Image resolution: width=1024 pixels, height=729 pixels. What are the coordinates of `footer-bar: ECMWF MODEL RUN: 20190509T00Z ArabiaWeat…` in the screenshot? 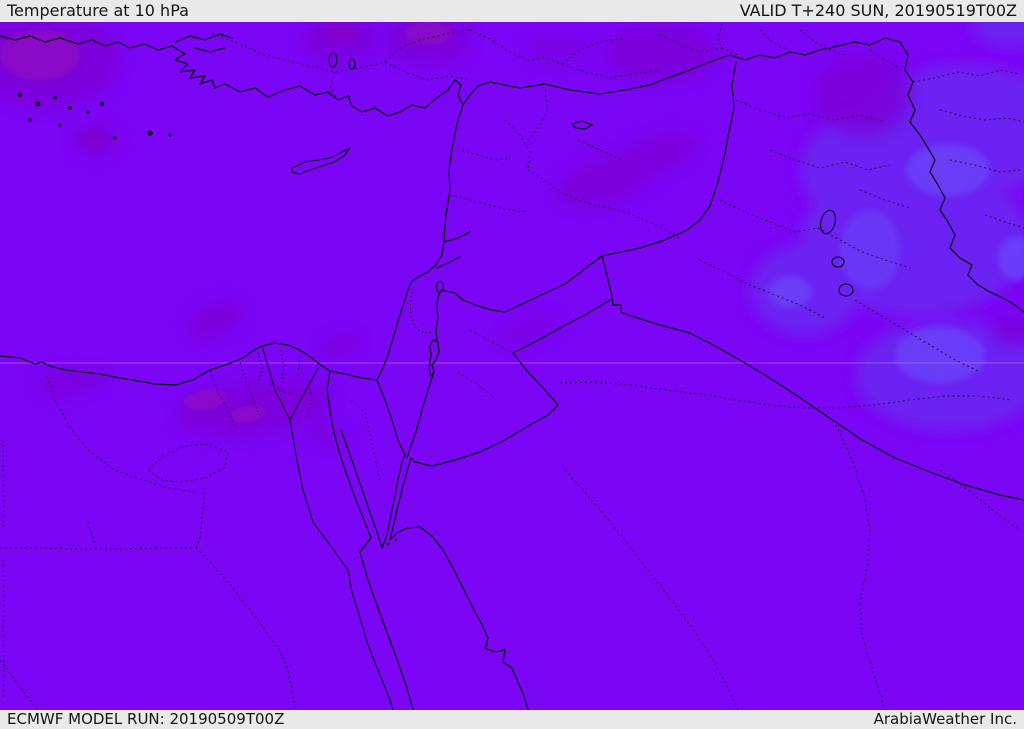 It's located at (512, 719).